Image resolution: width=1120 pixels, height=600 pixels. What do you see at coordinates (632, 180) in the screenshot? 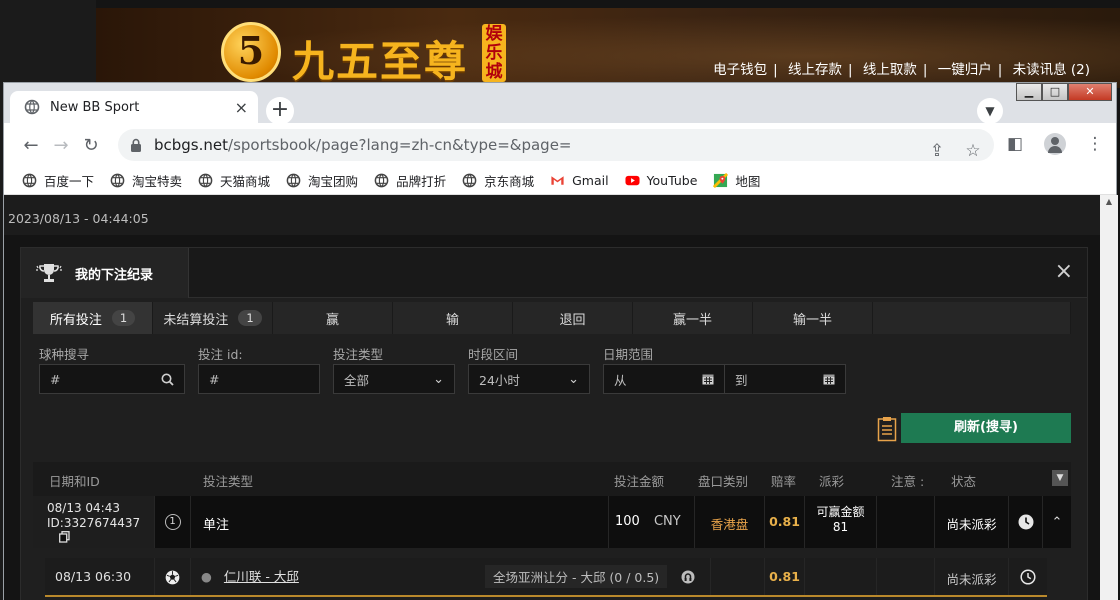
I see `youtube-icon` at bounding box center [632, 180].